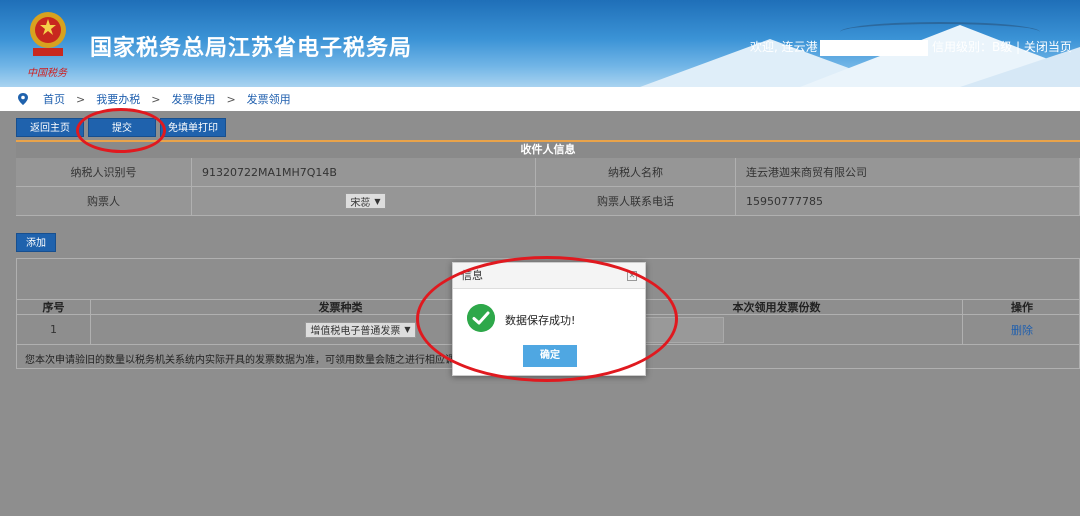 The width and height of the screenshot is (1080, 516). I want to click on breadcrumb-invoice-use: 发票使用, so click(193, 99).